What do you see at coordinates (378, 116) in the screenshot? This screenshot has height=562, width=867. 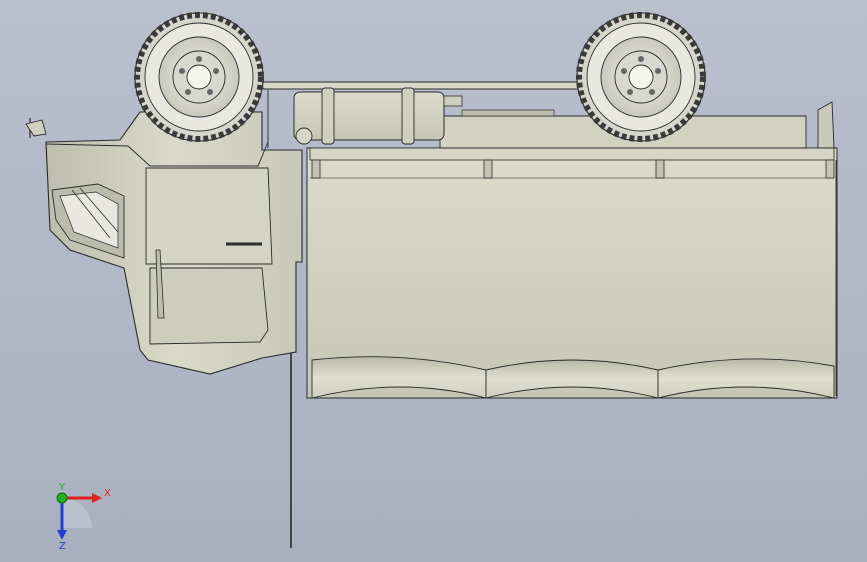 I see `fuel-tank` at bounding box center [378, 116].